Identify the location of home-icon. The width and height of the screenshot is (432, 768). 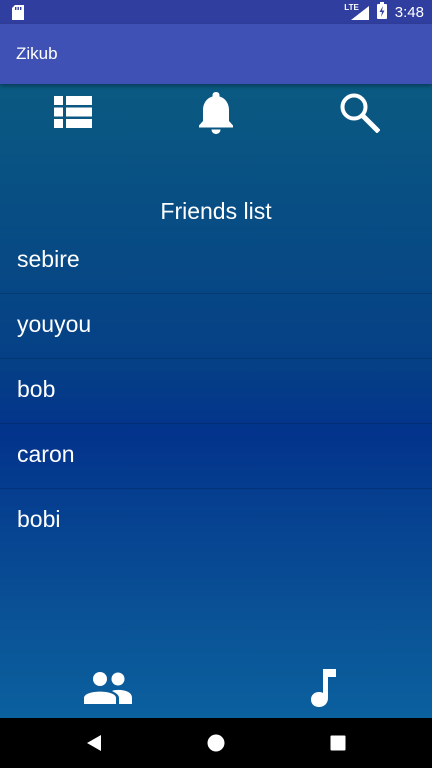
(216, 743).